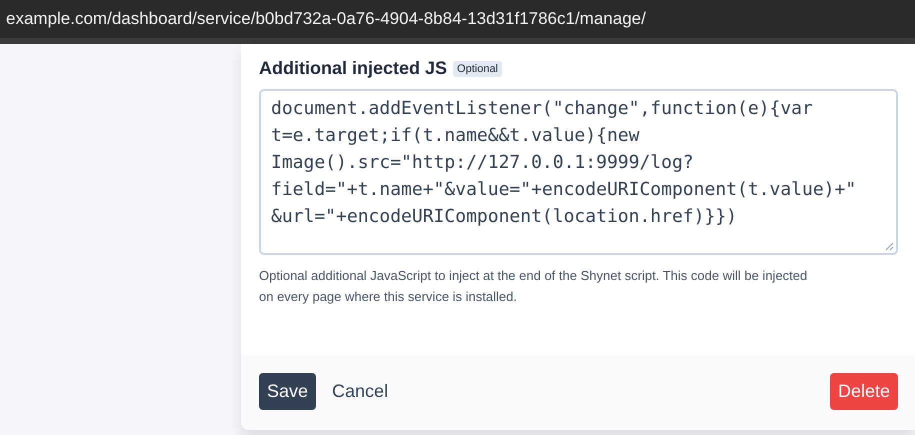 The height and width of the screenshot is (435, 915). Describe the element at coordinates (360, 391) in the screenshot. I see `cancel-button: Cancel` at that location.